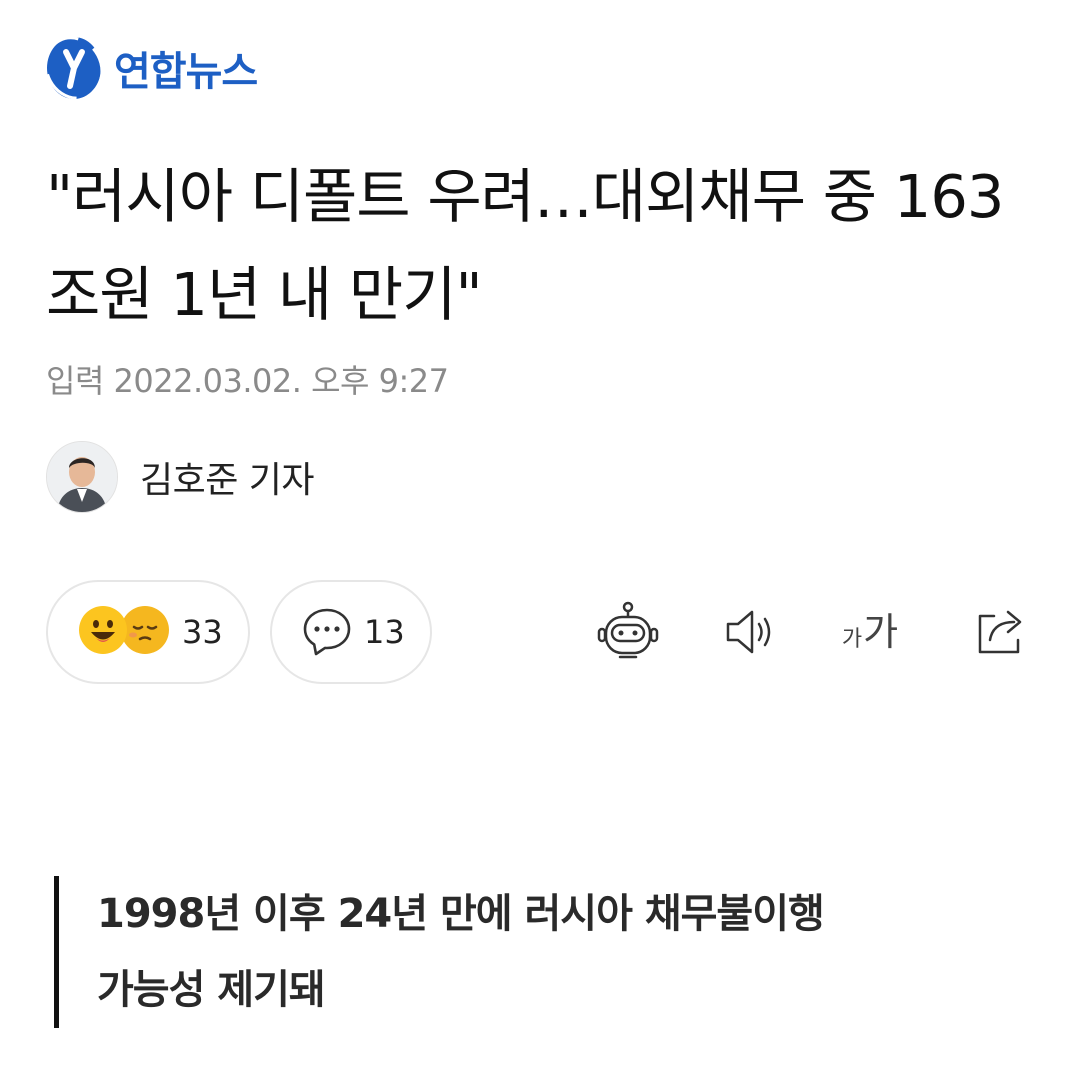  I want to click on article-subtitle: 1998년 이후 24년 만에 러시아 채무불이행 가능성 제기돼, so click(534, 952).